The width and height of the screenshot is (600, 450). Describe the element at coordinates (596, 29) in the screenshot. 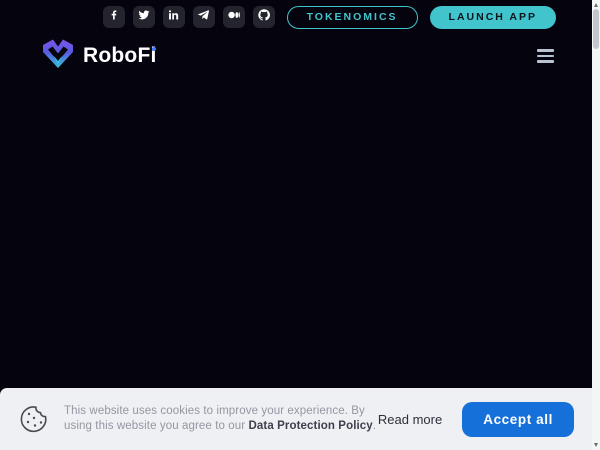

I see `scrollbar-thumb` at that location.